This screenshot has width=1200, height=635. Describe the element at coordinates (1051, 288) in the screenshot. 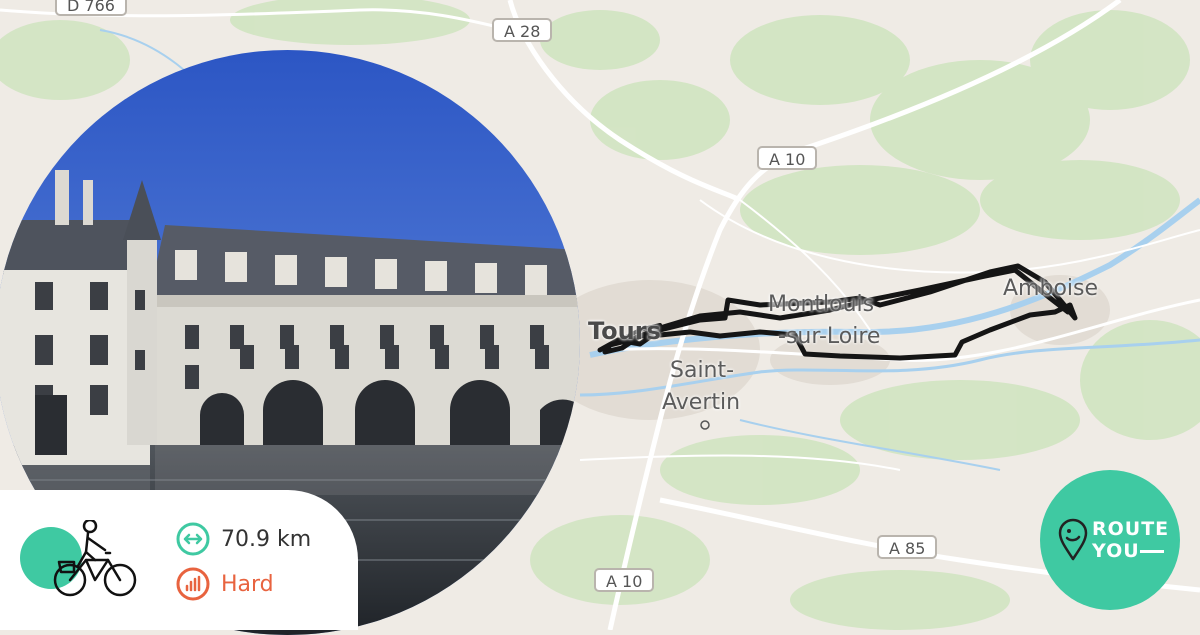

I see `place-label-amboise: Amboise` at that location.